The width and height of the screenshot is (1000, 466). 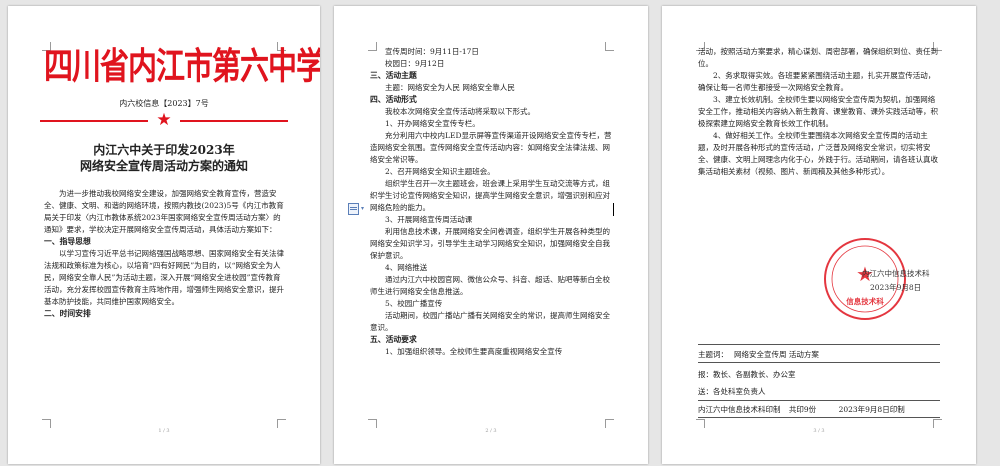 I want to click on chevron-down-icon: ▾, so click(x=362, y=209).